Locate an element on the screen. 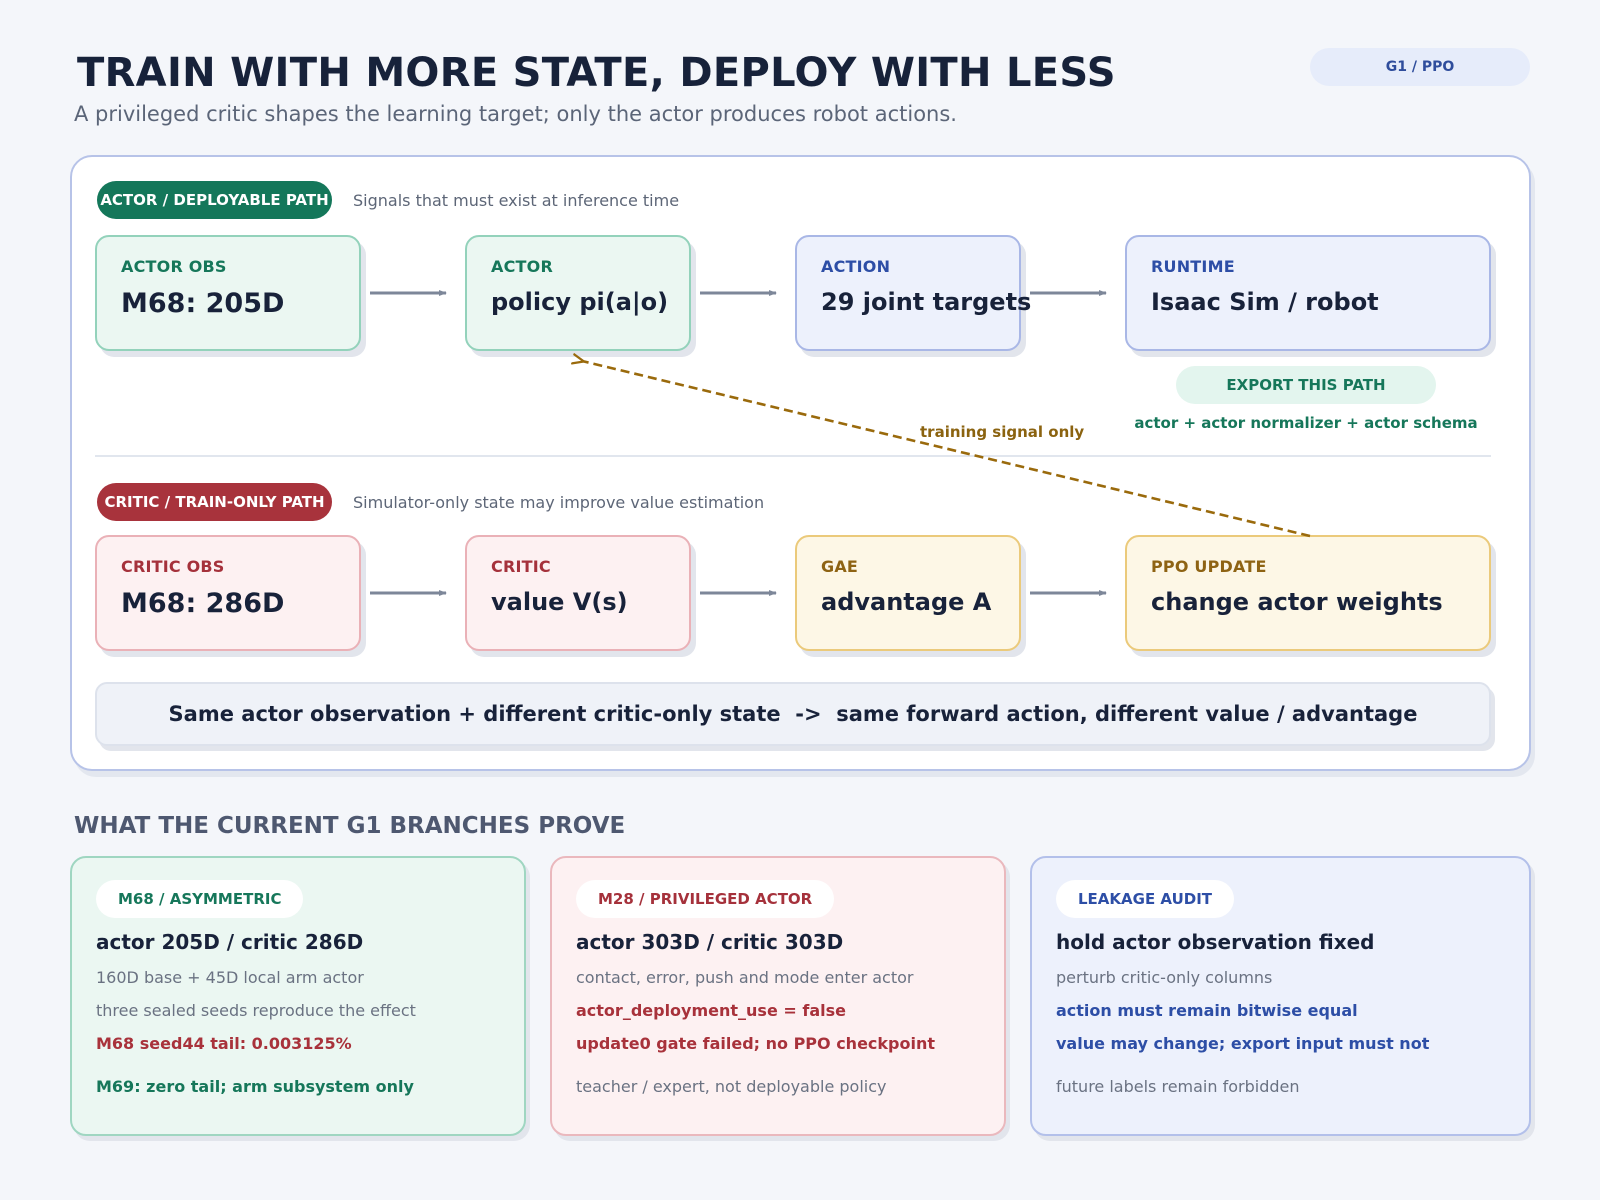 This screenshot has height=1200, width=1600. card-tag: LEAKAGE AUDIT is located at coordinates (1145, 899).